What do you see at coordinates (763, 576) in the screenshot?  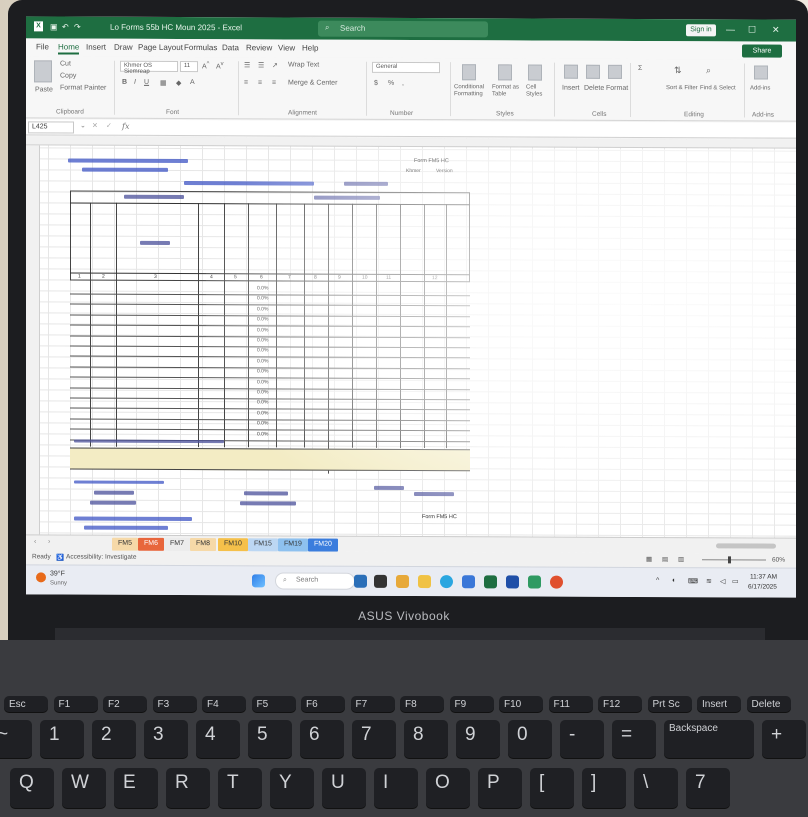 I see `clock-time: 11:37 AM` at bounding box center [763, 576].